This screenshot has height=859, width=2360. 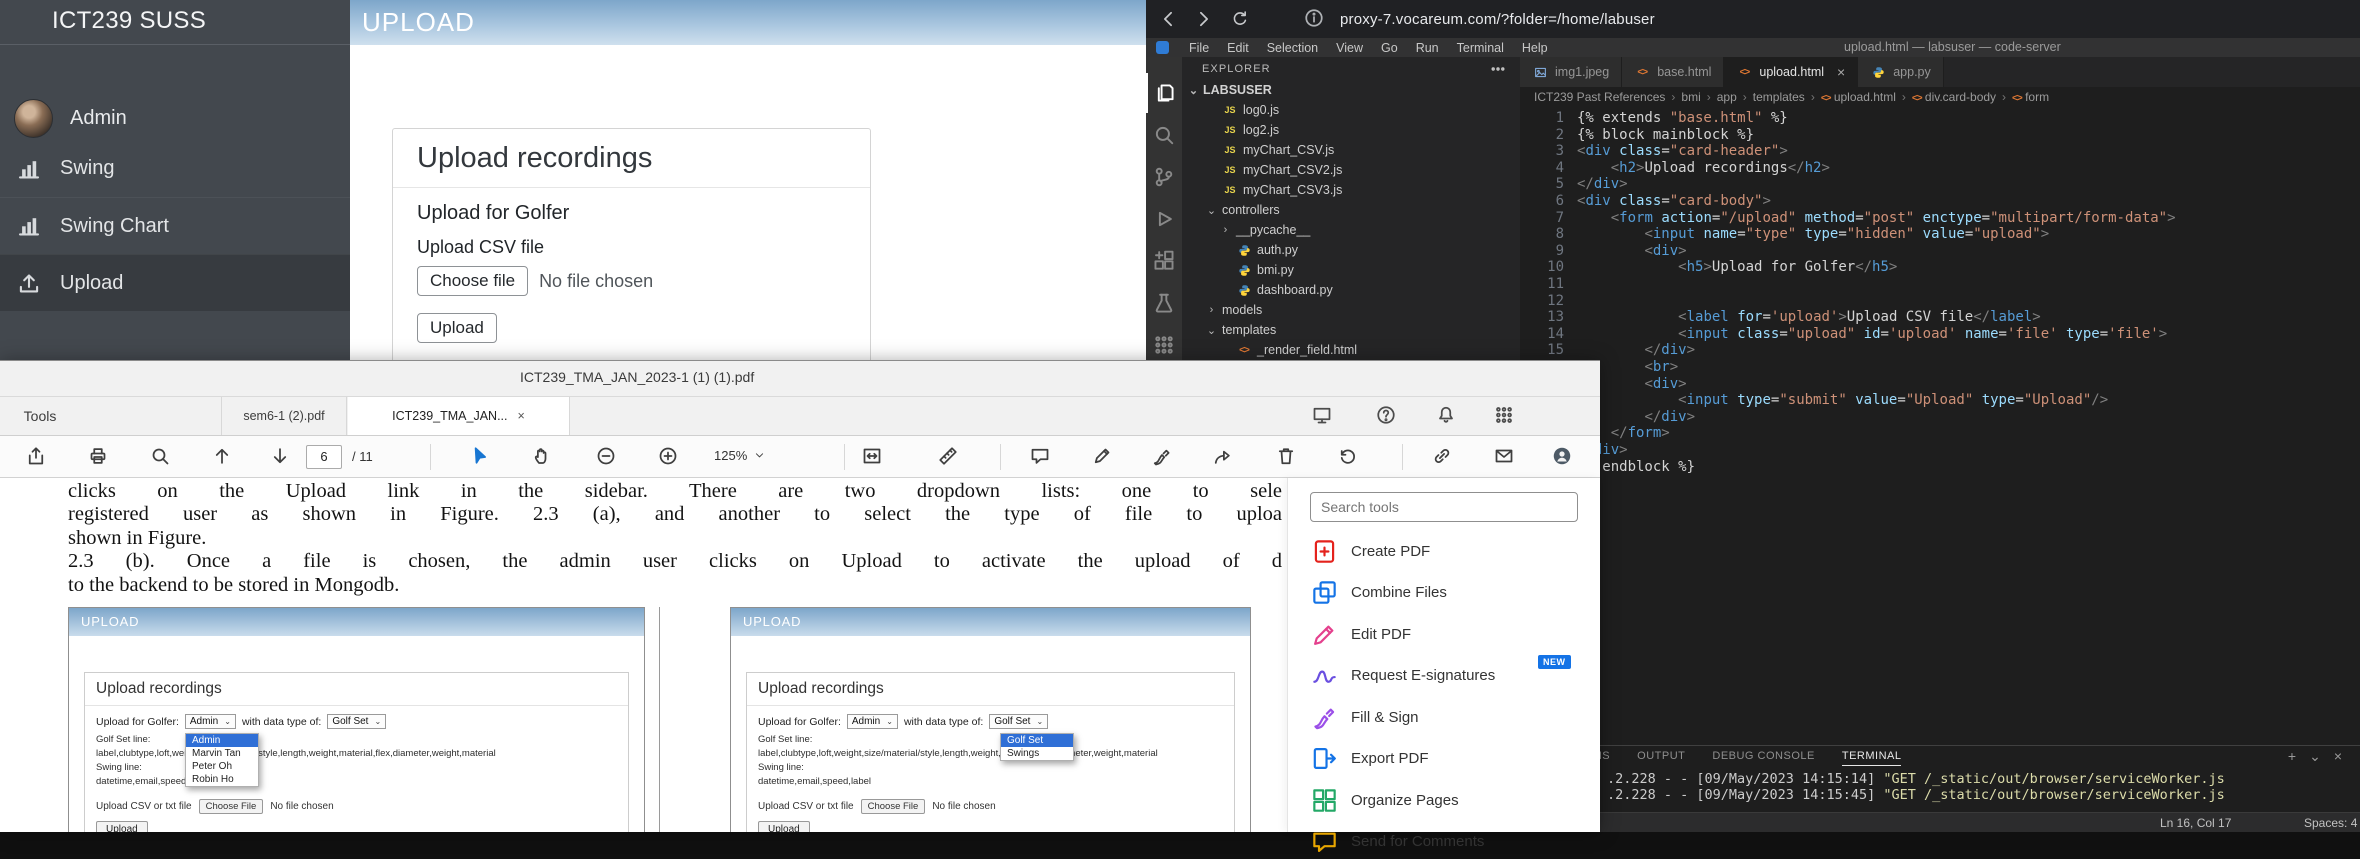 I want to click on tool-item-fill-sign: Fill & Sign, so click(x=1365, y=717).